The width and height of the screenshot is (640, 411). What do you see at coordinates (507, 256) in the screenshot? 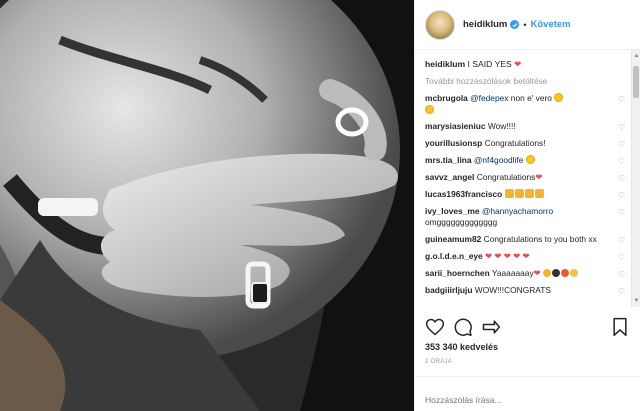
I see `red-heart-emoji-icon: ❤ ❤ ❤ ❤ ❤` at bounding box center [507, 256].